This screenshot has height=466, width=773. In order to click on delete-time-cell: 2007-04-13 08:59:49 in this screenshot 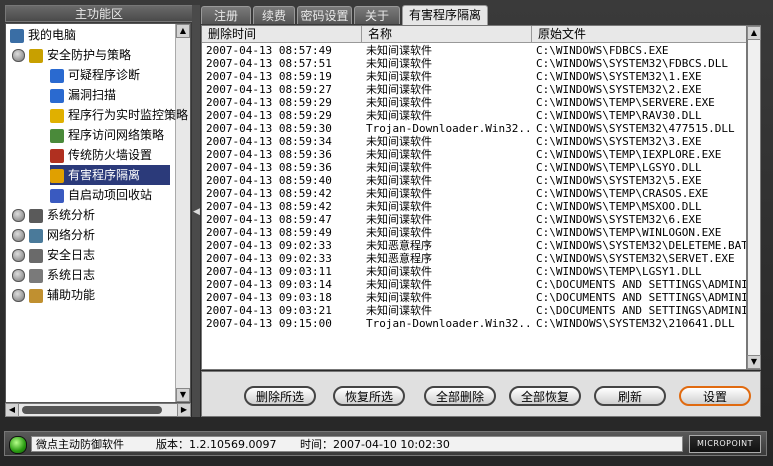, I will do `click(269, 232)`.